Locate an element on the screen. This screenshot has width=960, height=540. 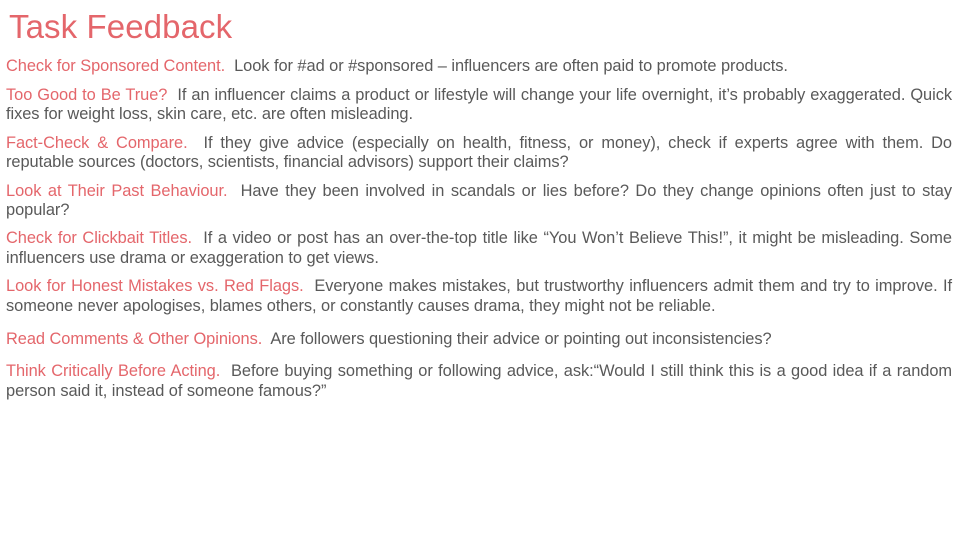
feedback-item-4-spacer is located at coordinates (233, 191).